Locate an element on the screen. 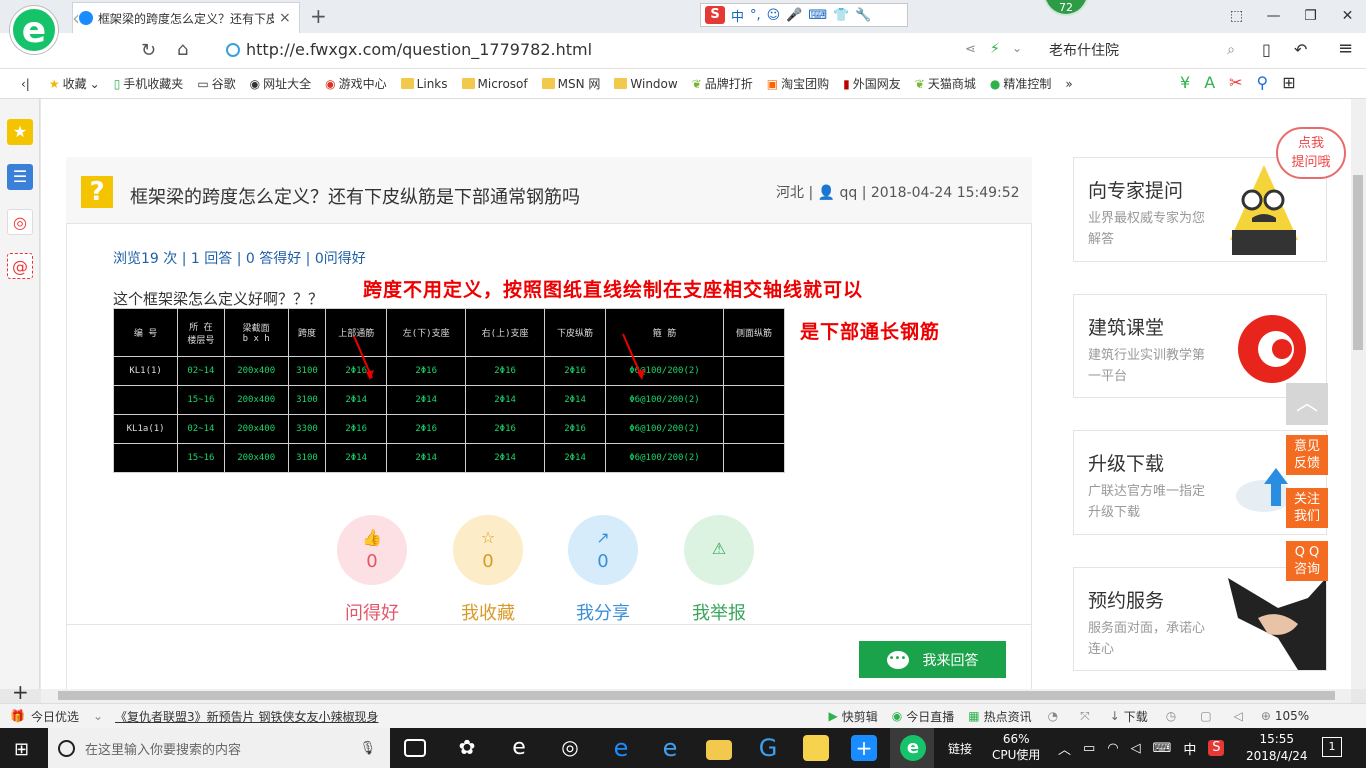 Image resolution: width=1366 pixels, height=768 pixels. download-link: 下载 is located at coordinates (1136, 716).